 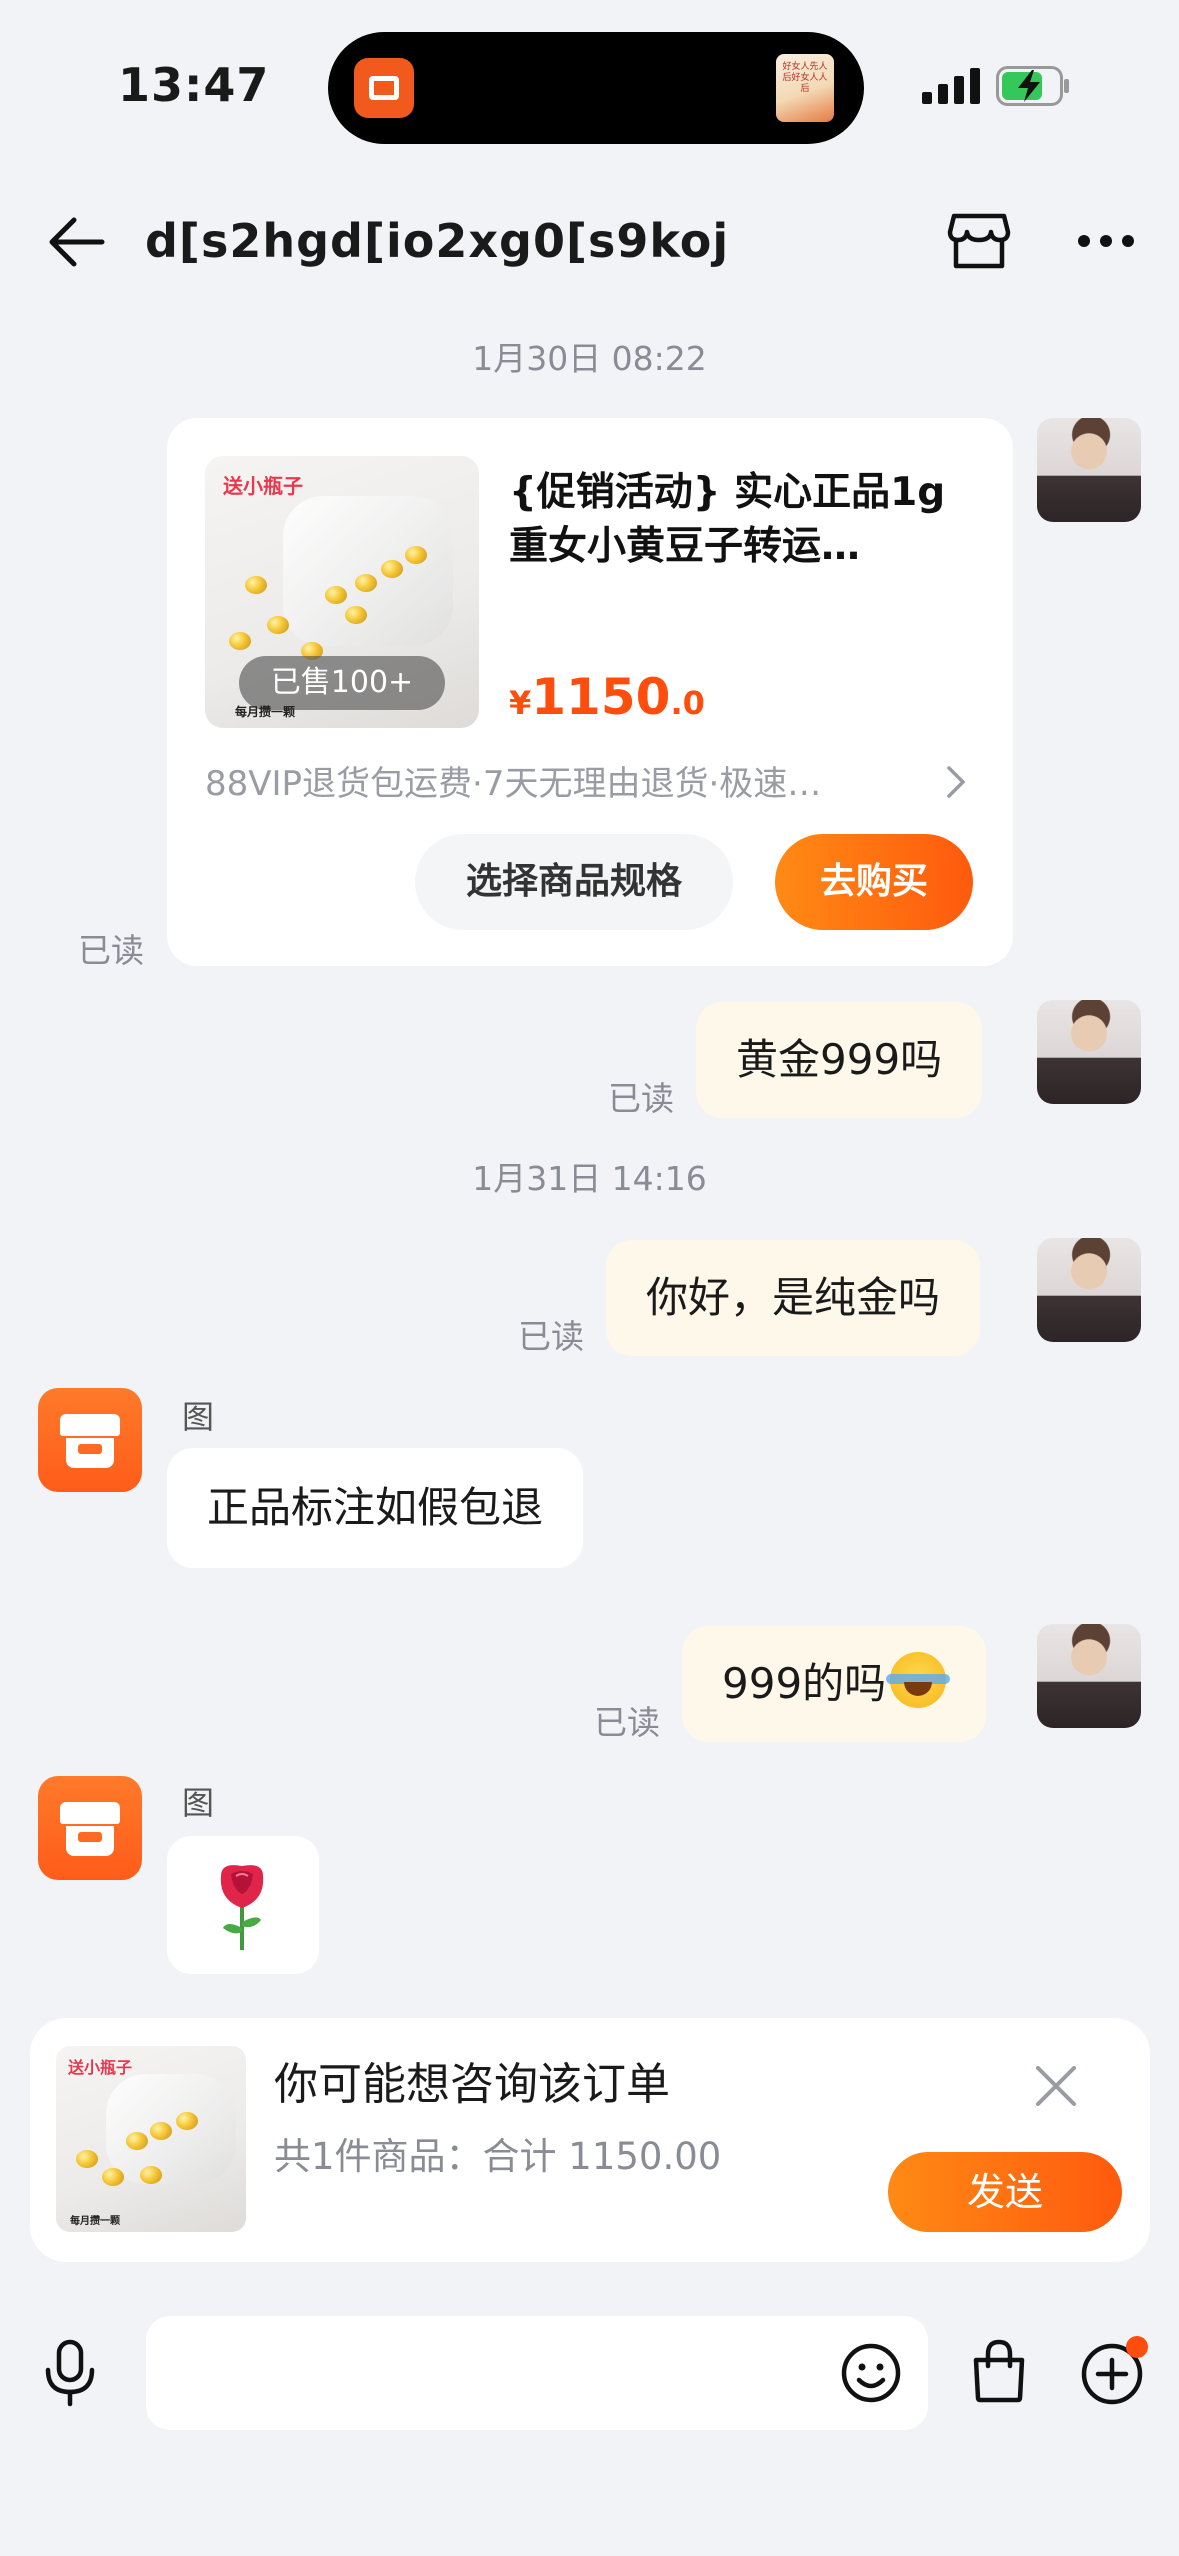 What do you see at coordinates (956, 782) in the screenshot?
I see `chevron-right-icon` at bounding box center [956, 782].